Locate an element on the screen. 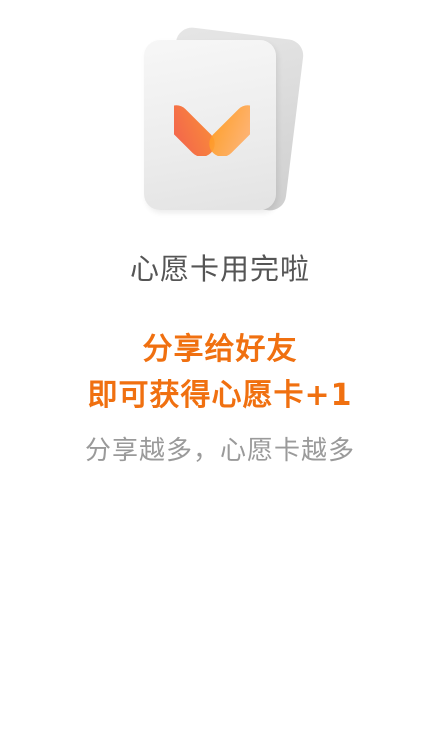 The width and height of the screenshot is (440, 755). share-prompt-line2: 即可获得心愿卡+1 is located at coordinates (220, 395).